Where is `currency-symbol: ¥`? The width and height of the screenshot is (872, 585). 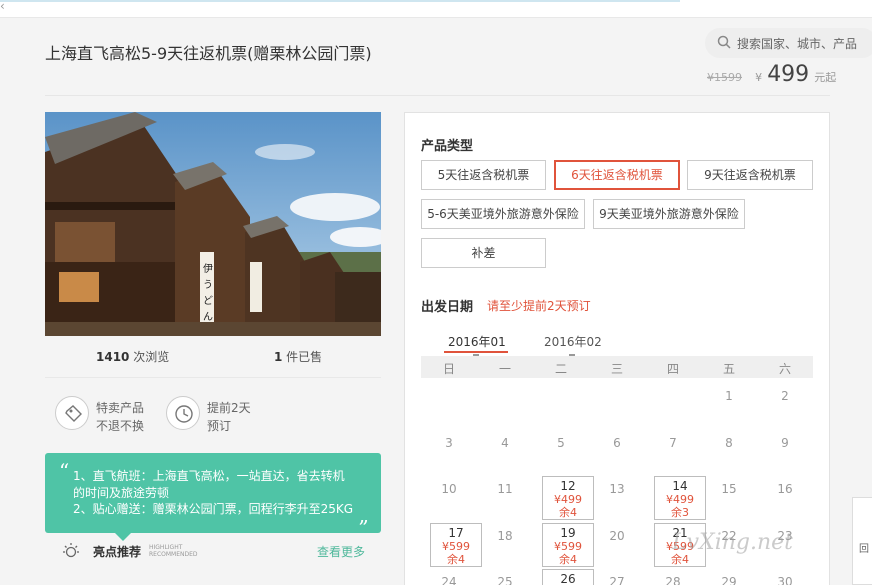
currency-symbol: ¥ is located at coordinates (759, 77).